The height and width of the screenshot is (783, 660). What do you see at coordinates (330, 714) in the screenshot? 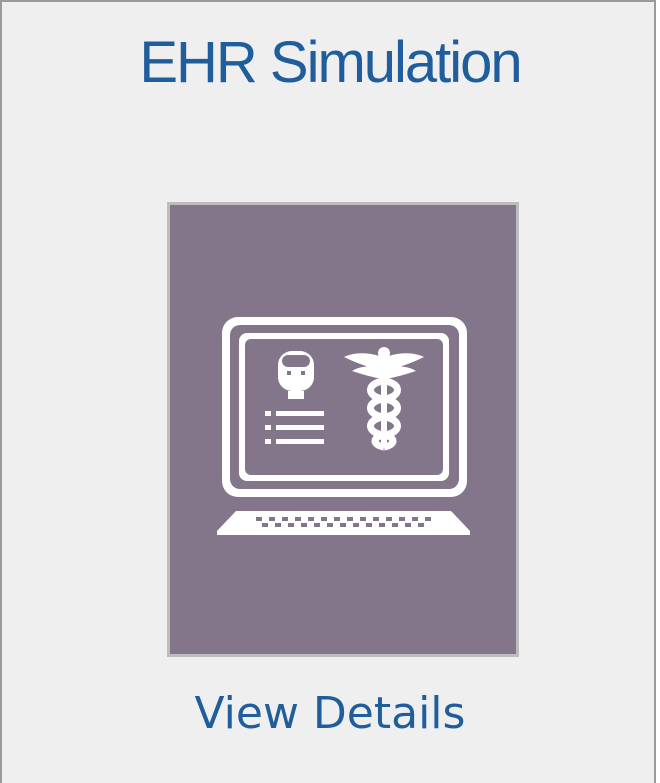
I see `view-details-link: View Details` at bounding box center [330, 714].